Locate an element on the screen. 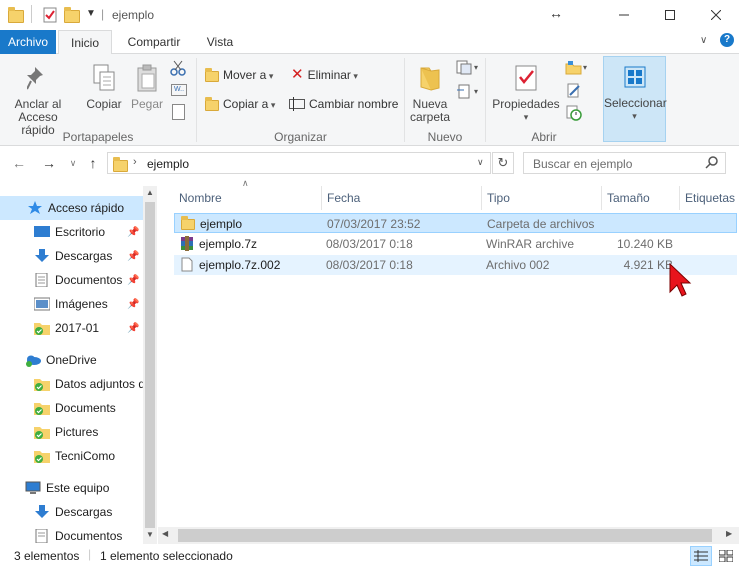 The width and height of the screenshot is (739, 571). refresh-icon: ↻ is located at coordinates (503, 162).